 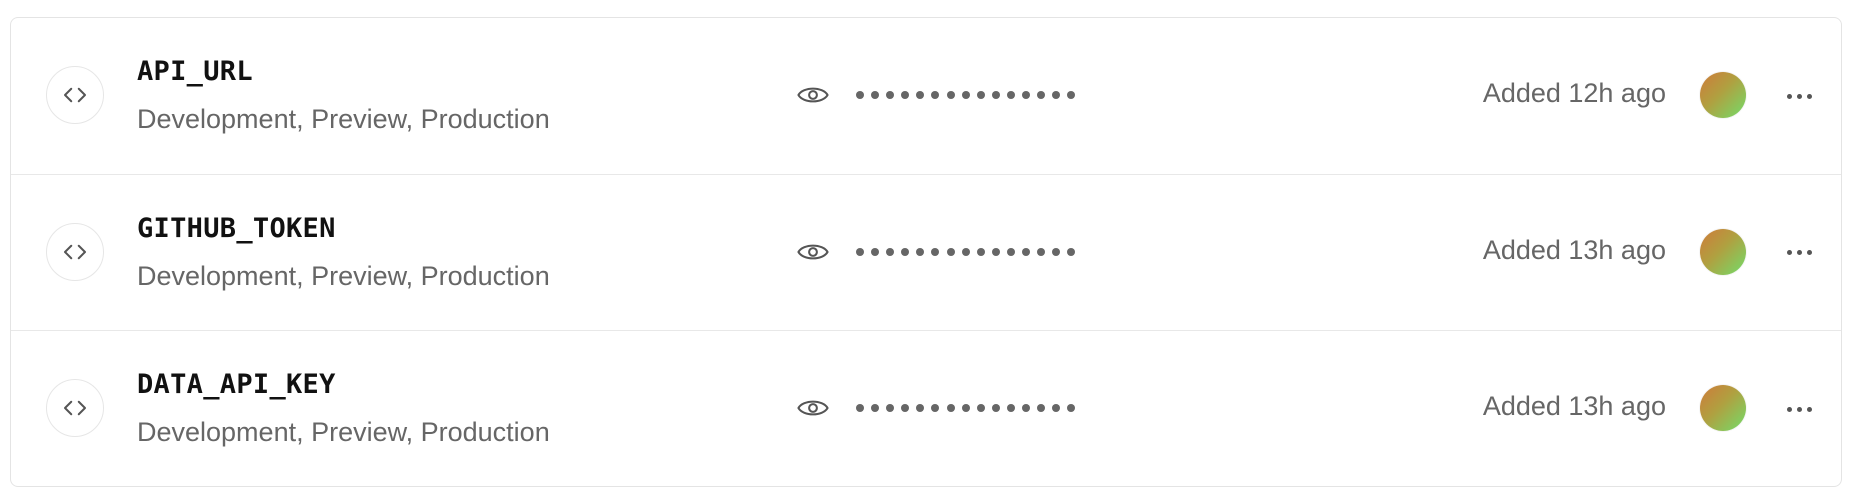 What do you see at coordinates (236, 384) in the screenshot?
I see `env-var-name: DATA_API_KEY` at bounding box center [236, 384].